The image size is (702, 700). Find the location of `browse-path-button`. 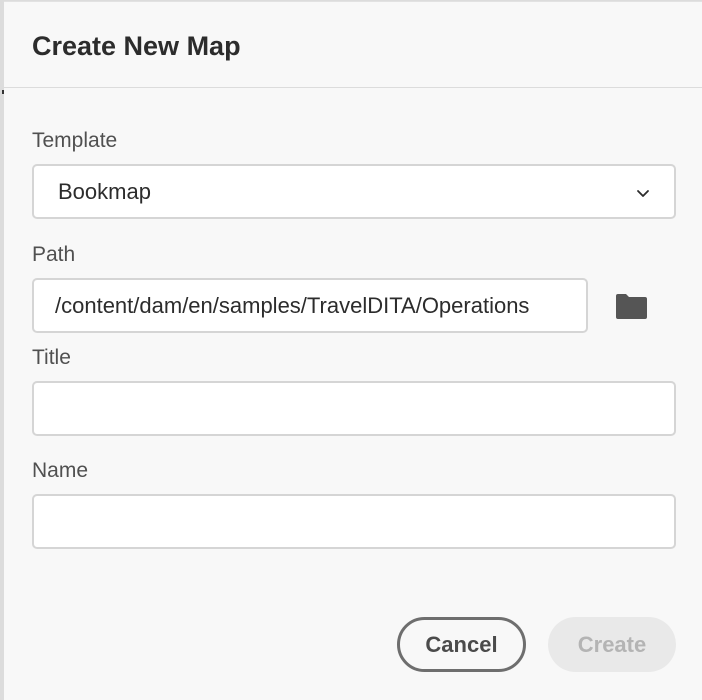

browse-path-button is located at coordinates (631, 306).